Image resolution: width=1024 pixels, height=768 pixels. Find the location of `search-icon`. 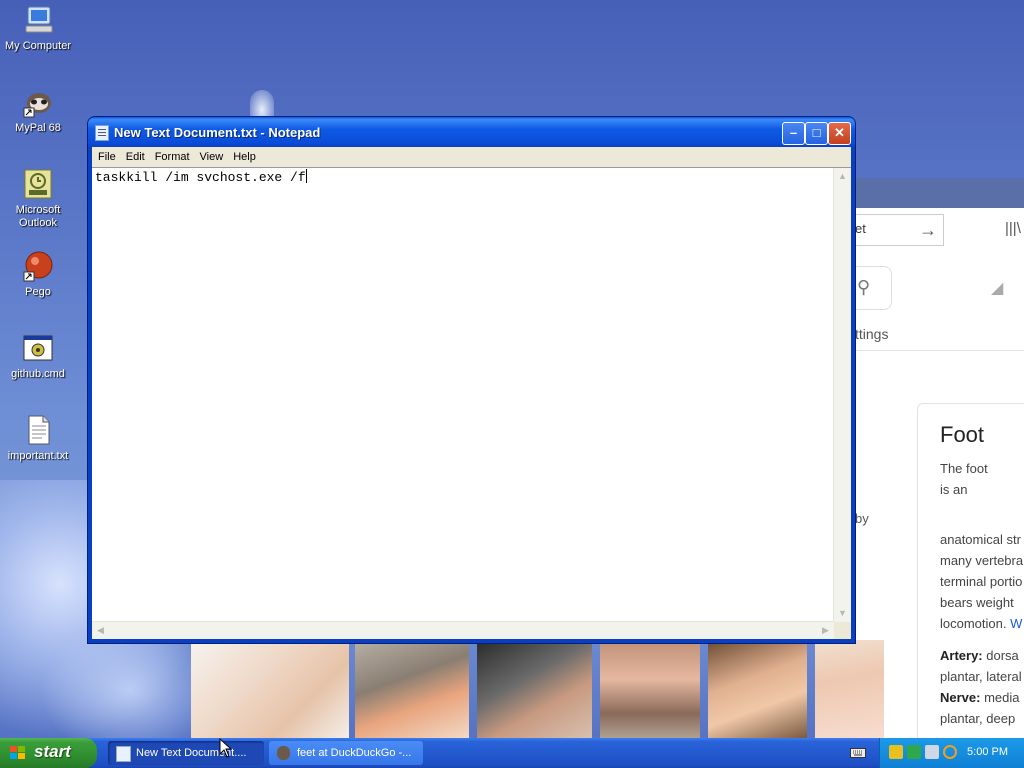

search-icon is located at coordinates (950, 752).